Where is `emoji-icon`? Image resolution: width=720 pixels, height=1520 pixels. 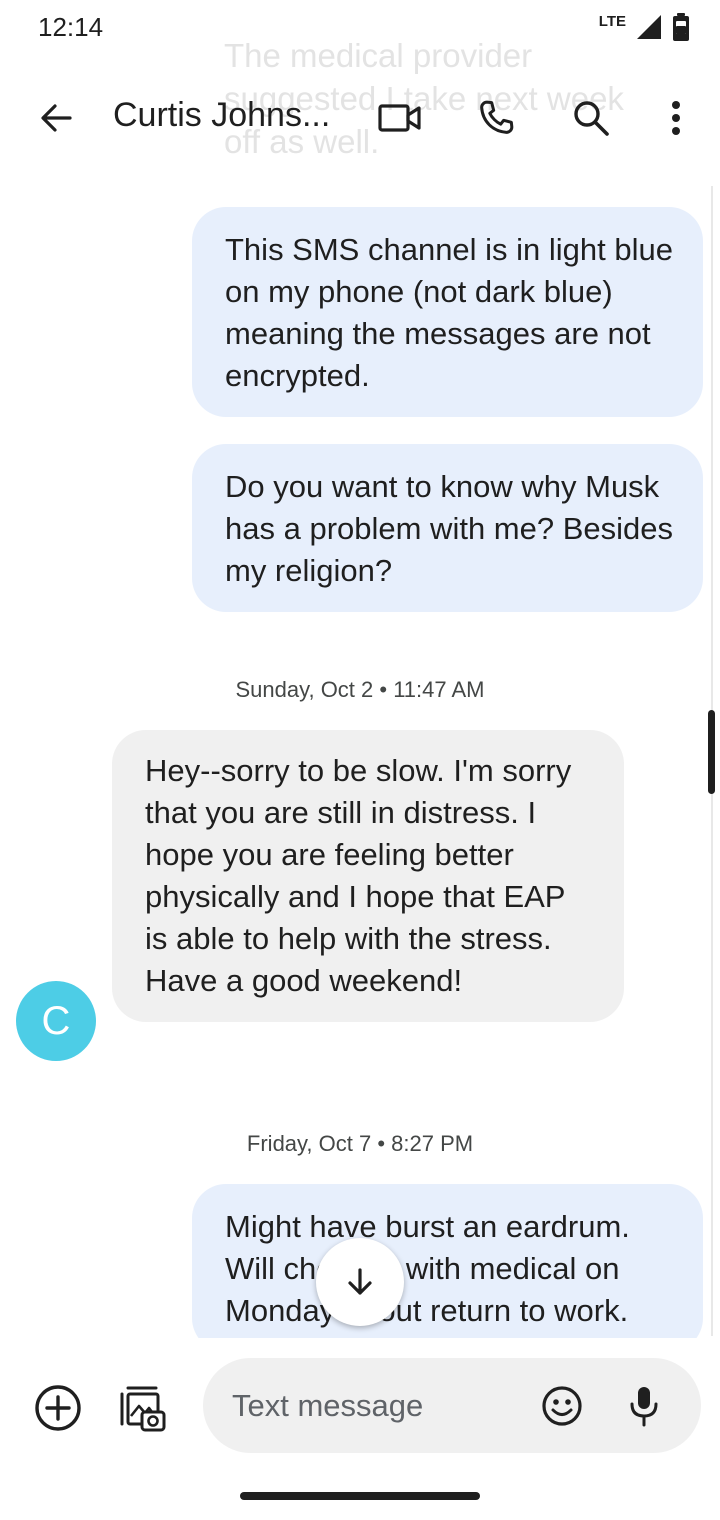
emoji-icon is located at coordinates (562, 1406).